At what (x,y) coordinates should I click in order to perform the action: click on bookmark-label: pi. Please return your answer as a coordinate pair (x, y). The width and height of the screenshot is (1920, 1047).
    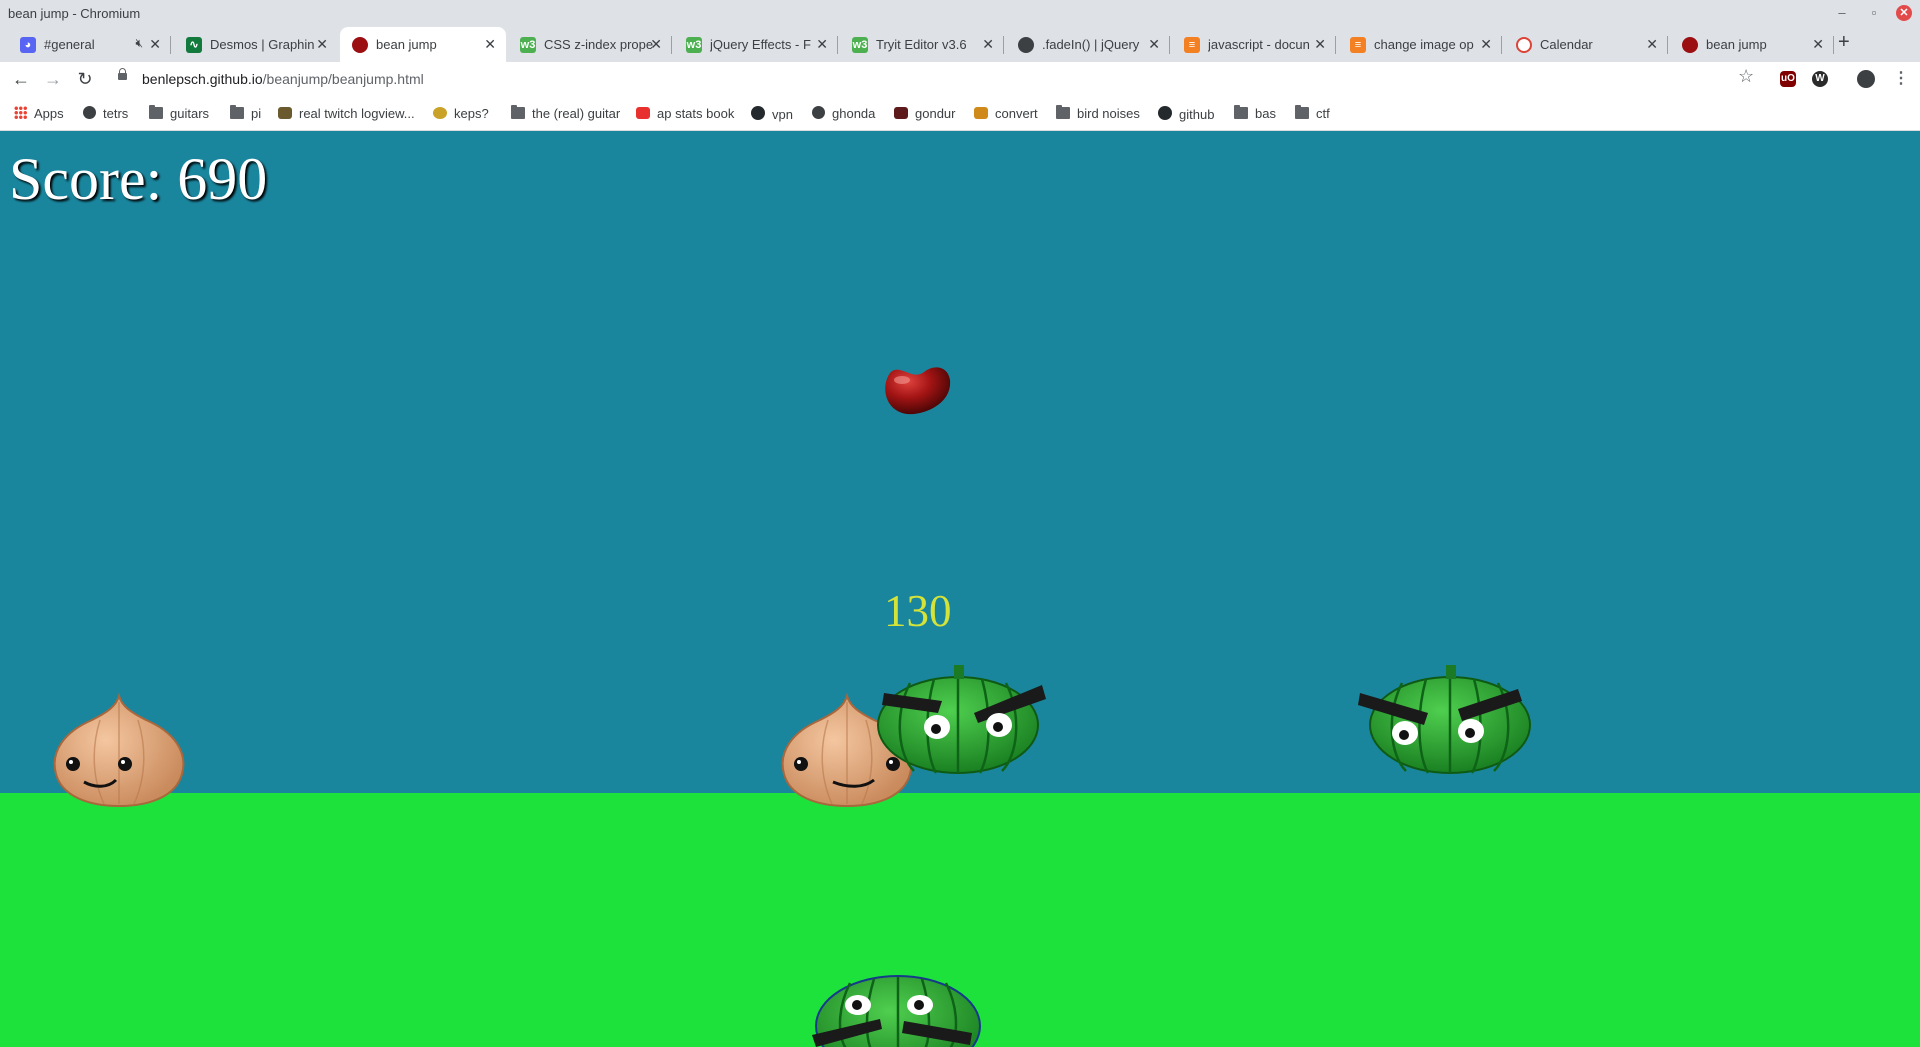
    Looking at the image, I should click on (256, 113).